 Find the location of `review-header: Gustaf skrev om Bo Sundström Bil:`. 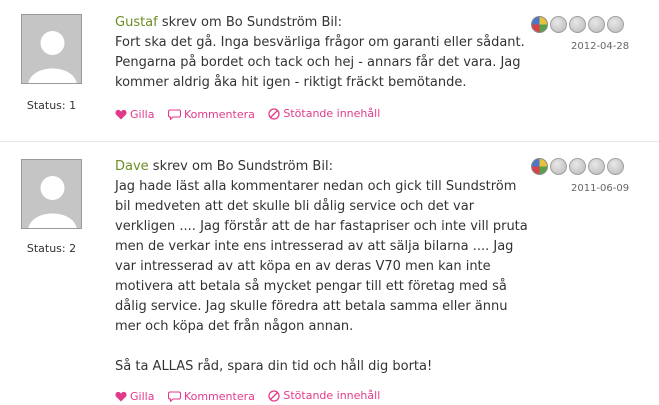

review-header: Gustaf skrev om Bo Sundström Bil: is located at coordinates (325, 23).